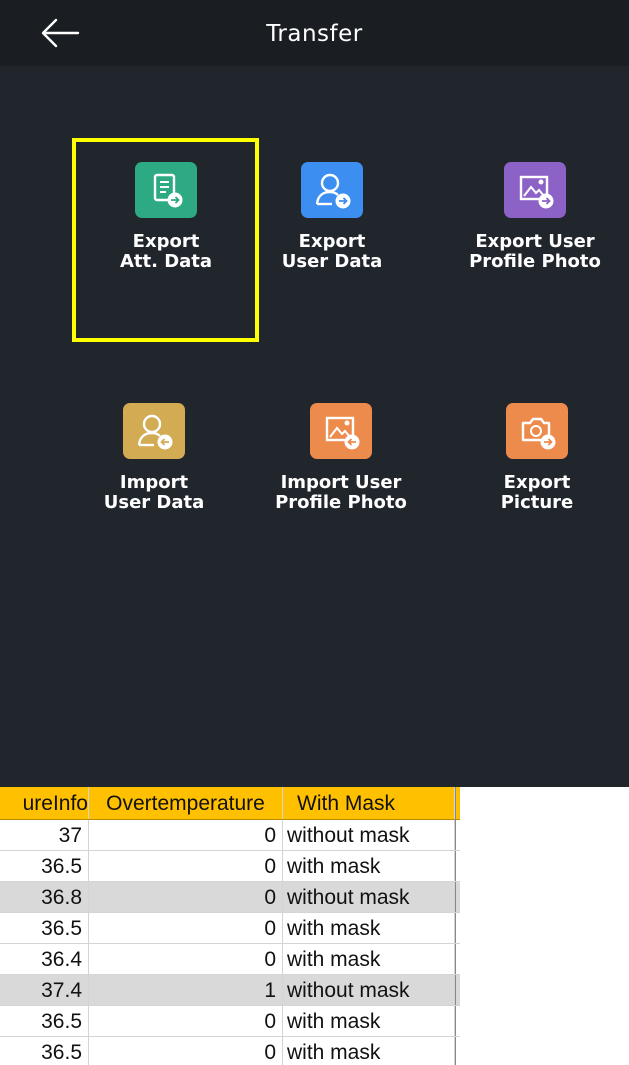  Describe the element at coordinates (535, 251) in the screenshot. I see `tile-label: Export User Profile Photo` at that location.